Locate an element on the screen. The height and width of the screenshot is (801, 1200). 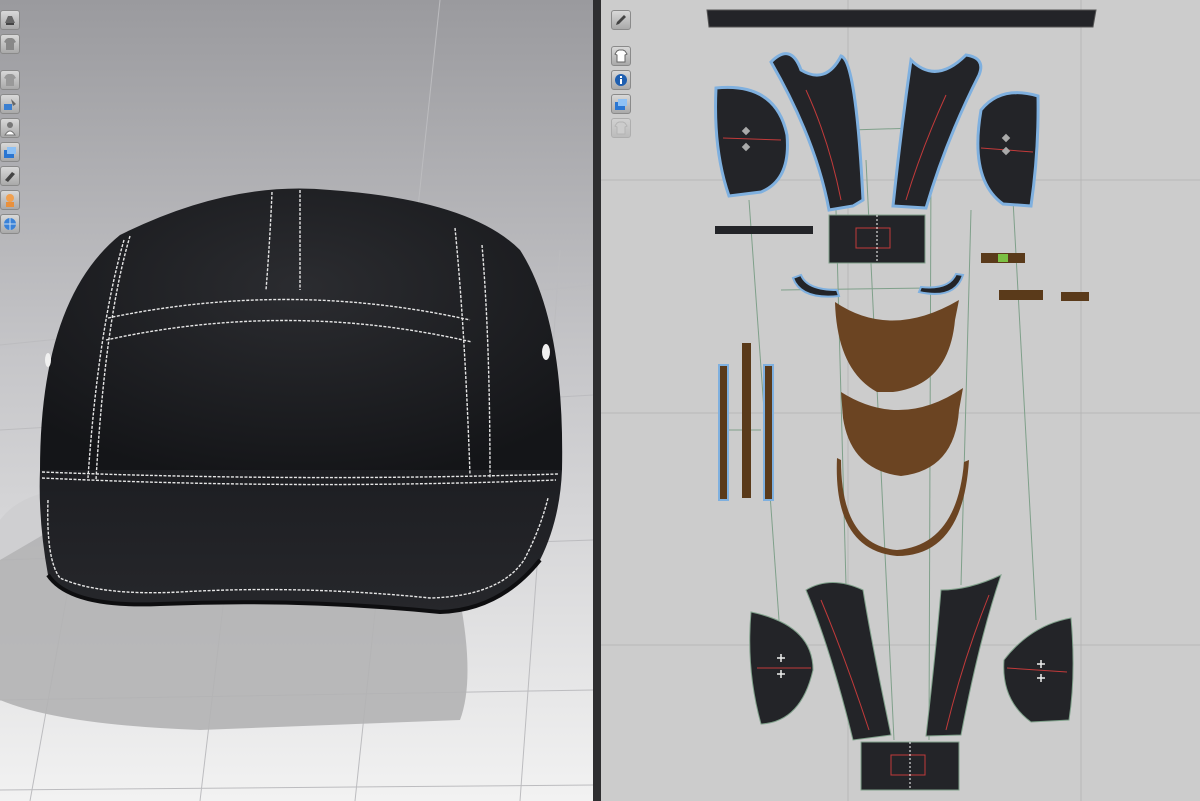
globe-icon is located at coordinates (10, 224).